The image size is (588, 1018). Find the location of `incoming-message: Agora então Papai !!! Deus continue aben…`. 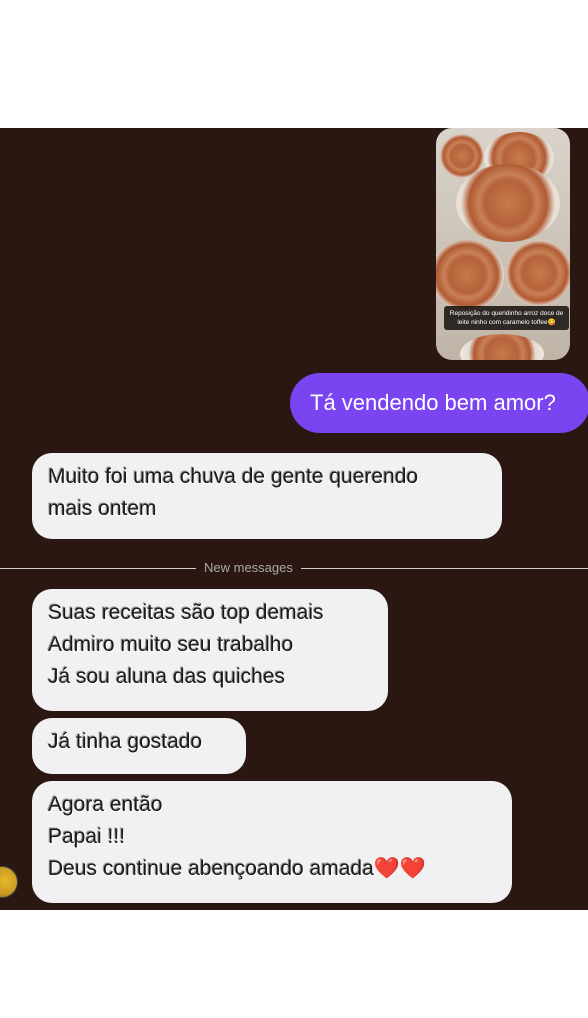

incoming-message: Agora então Papai !!! Deus continue aben… is located at coordinates (272, 842).